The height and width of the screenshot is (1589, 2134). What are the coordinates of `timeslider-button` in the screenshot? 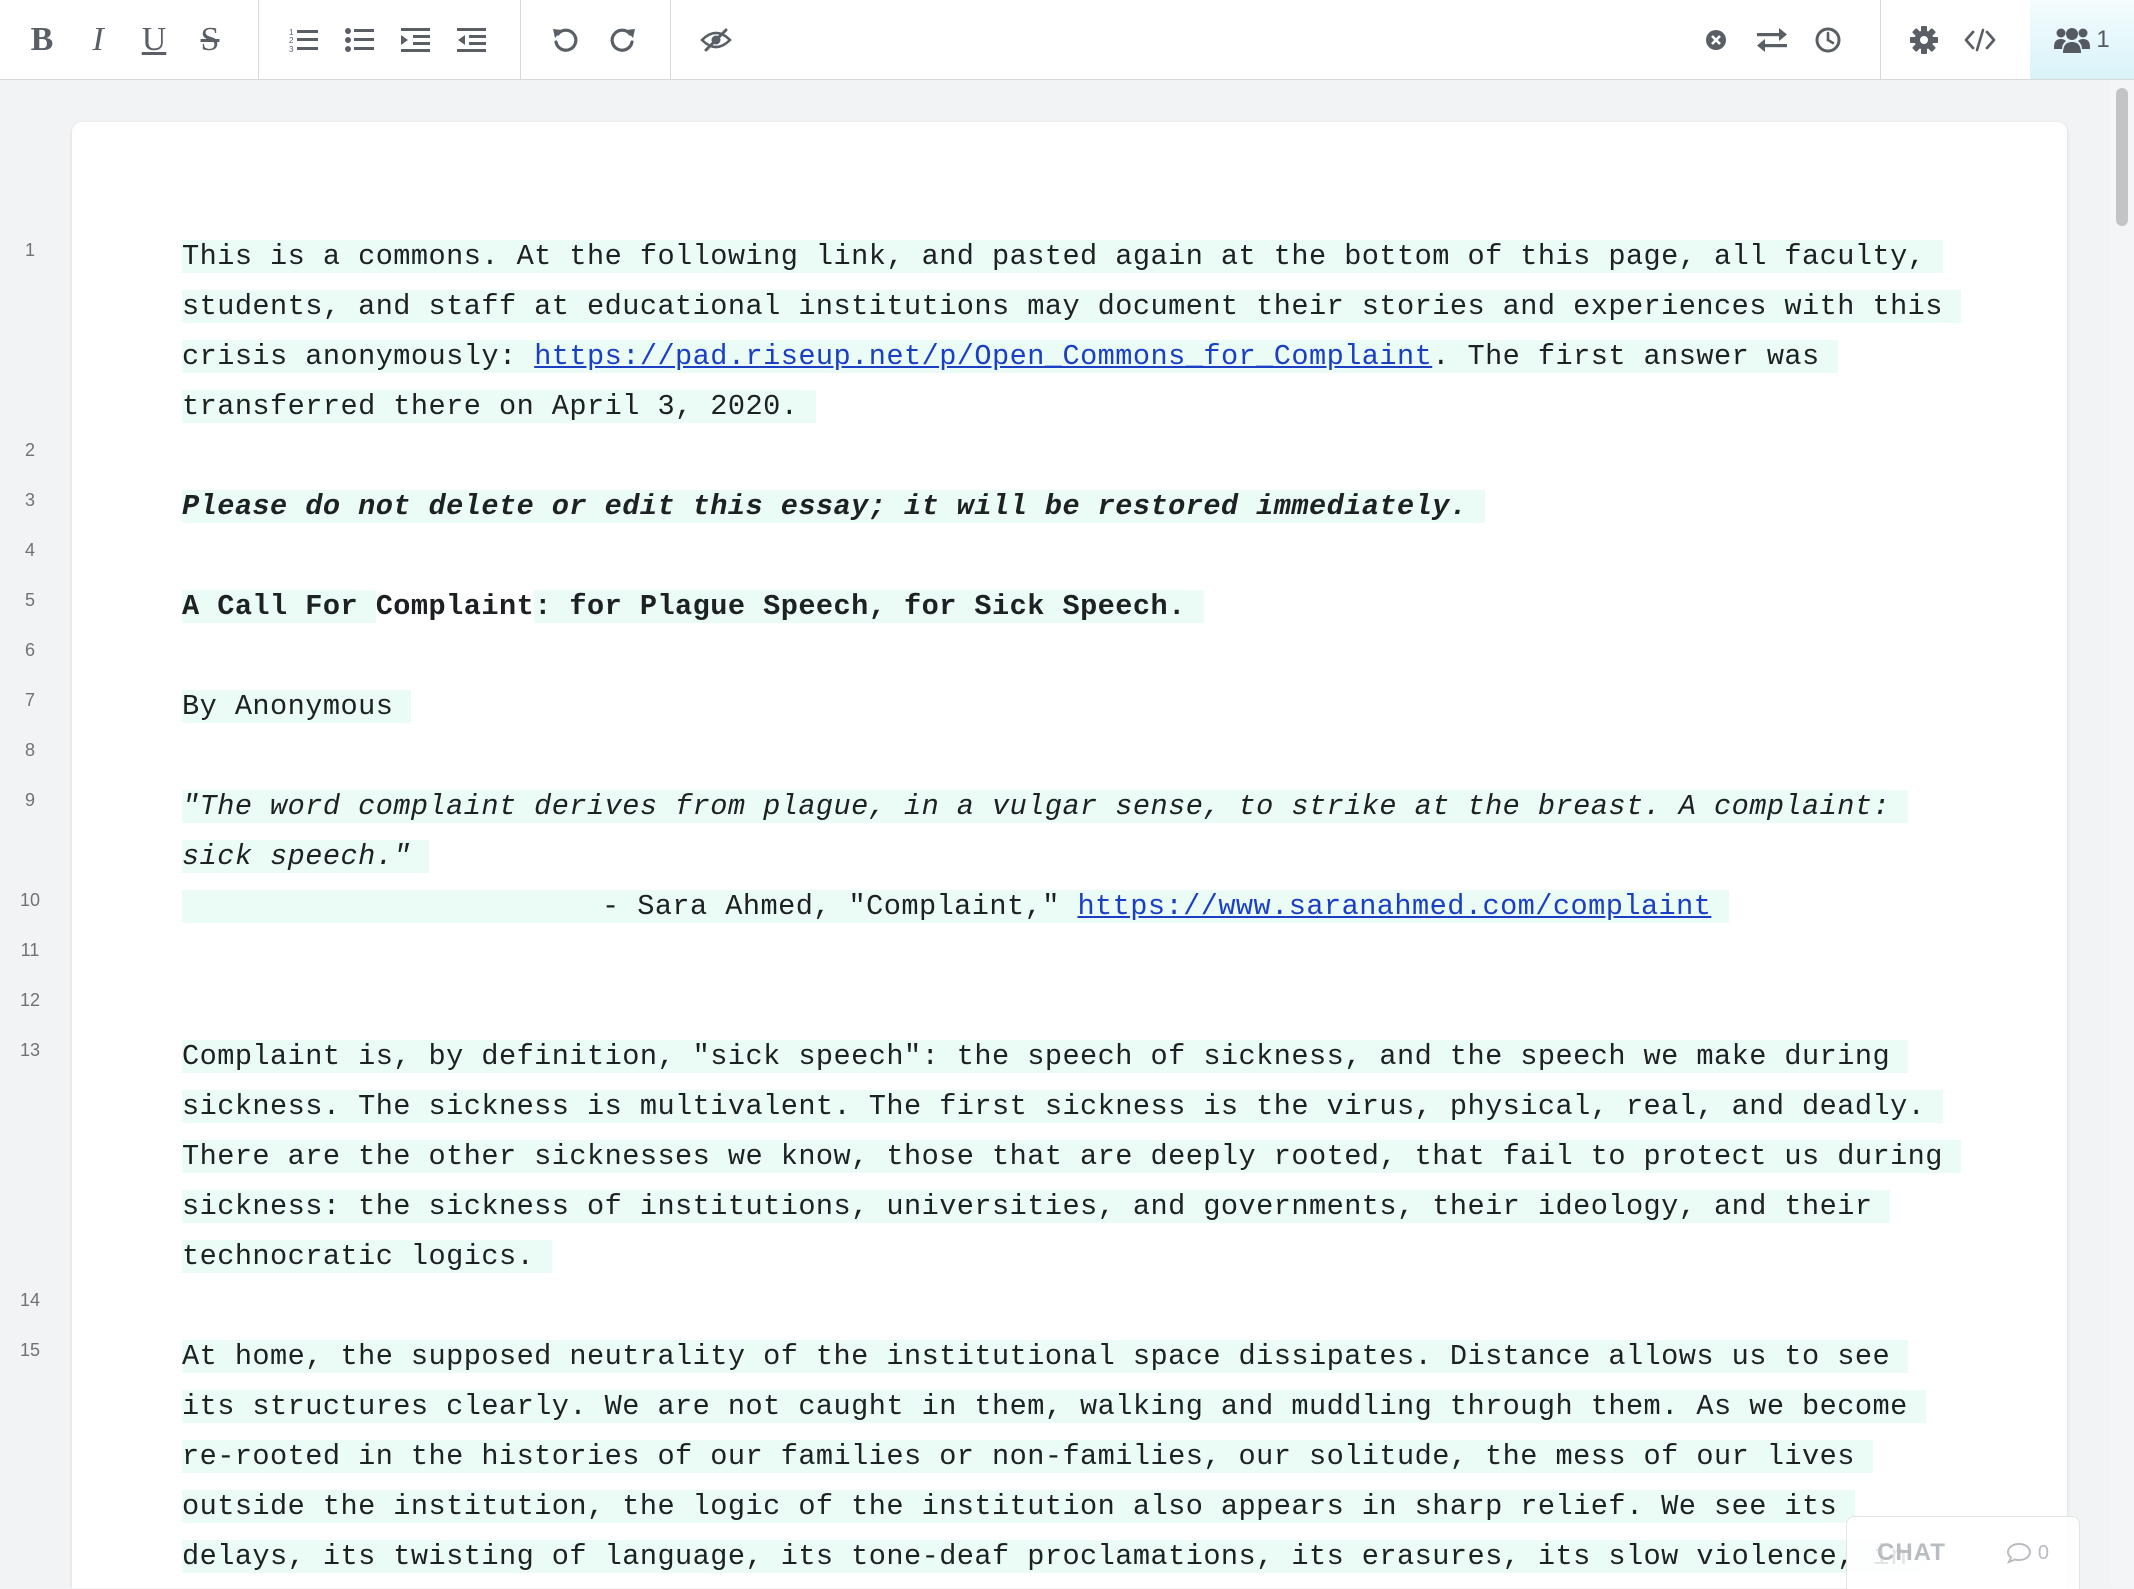 It's located at (1828, 40).